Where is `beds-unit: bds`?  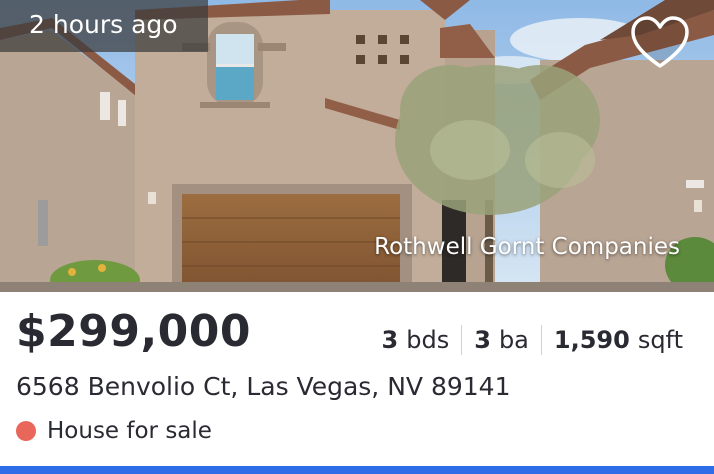 beds-unit: bds is located at coordinates (428, 340).